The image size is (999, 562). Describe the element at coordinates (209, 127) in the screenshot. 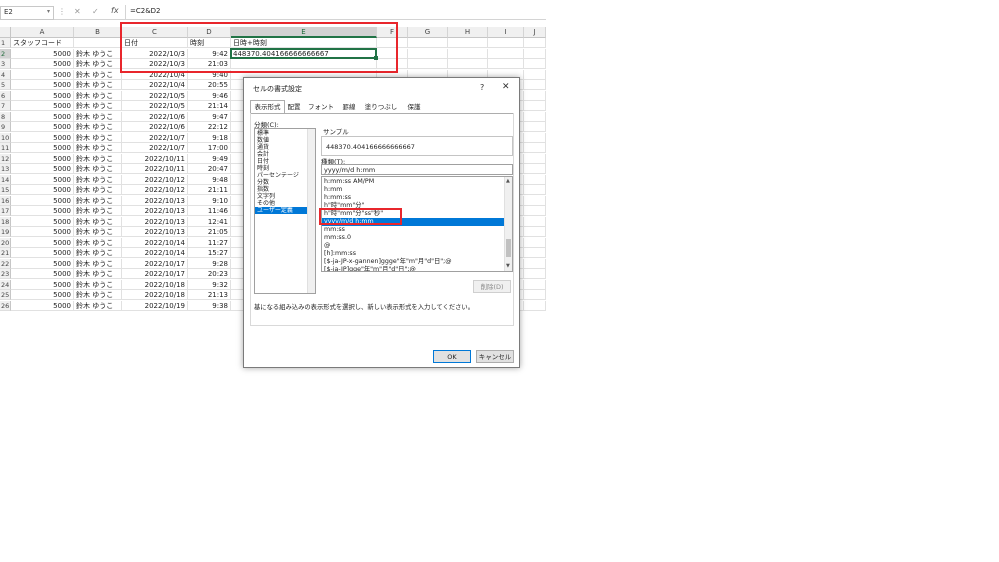

I see `cell: 22:12` at that location.